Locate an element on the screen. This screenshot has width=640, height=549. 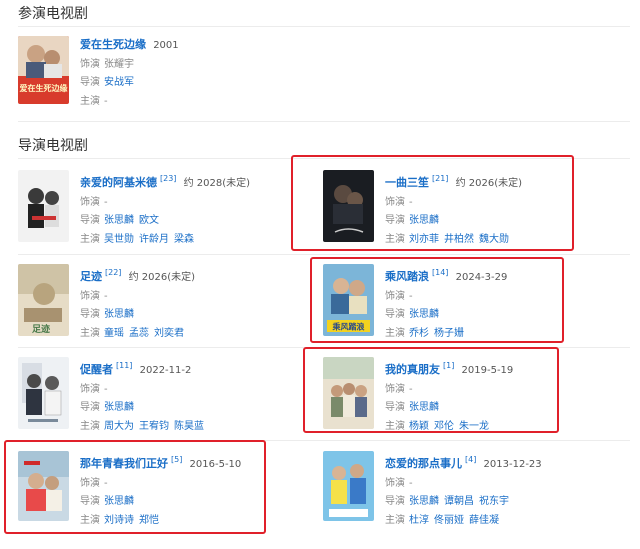
directed-section-divider is located at coordinates (324, 158).